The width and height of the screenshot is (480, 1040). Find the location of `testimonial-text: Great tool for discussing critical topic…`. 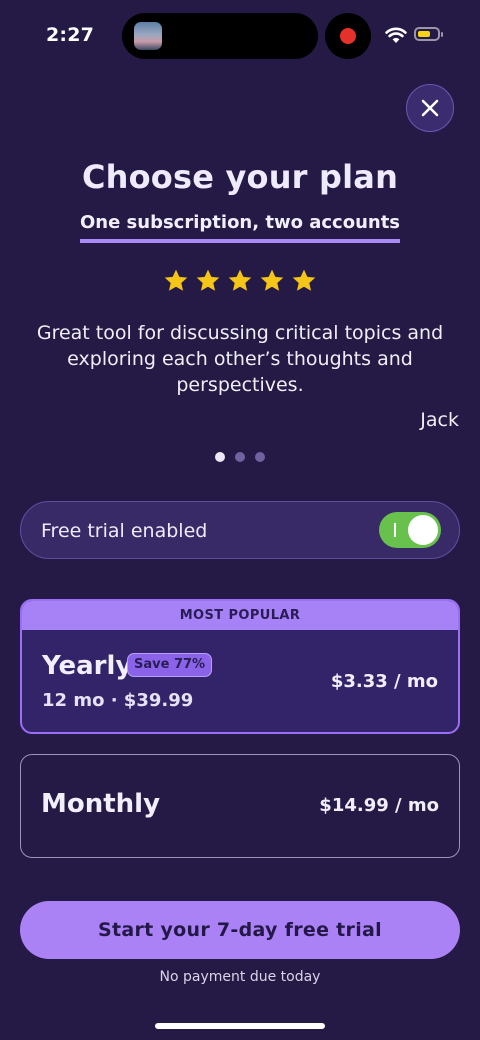

testimonial-text: Great tool for discussing critical topic… is located at coordinates (240, 359).